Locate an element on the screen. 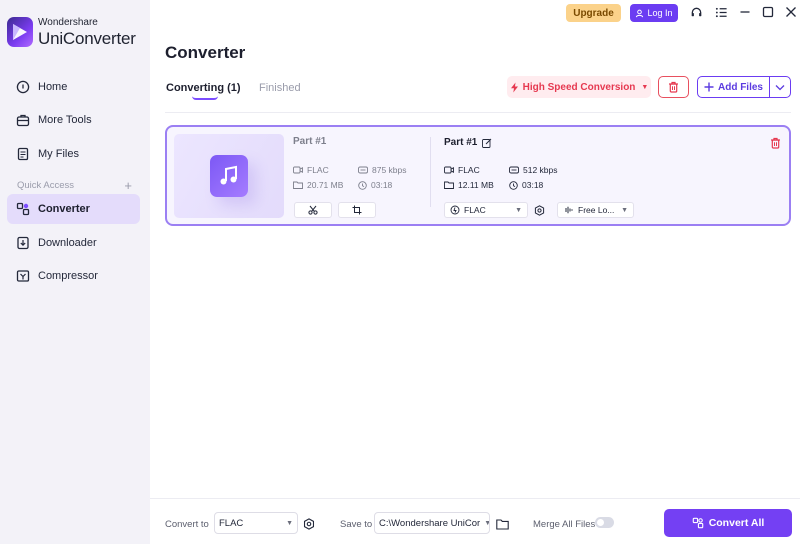 This screenshot has width=800, height=544. output-format-select: FLAC ▼ is located at coordinates (486, 210).